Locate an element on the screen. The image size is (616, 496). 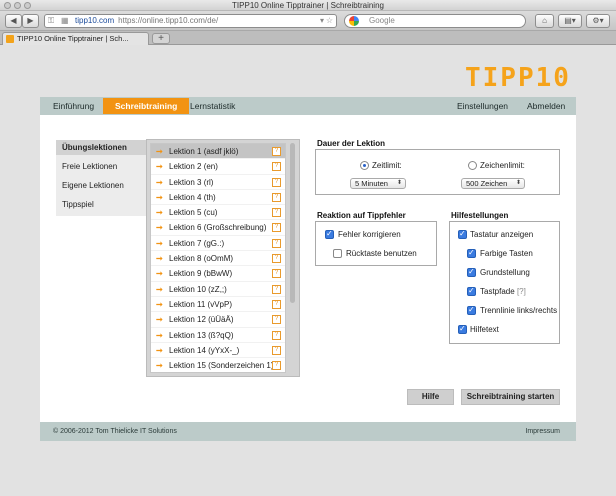
nav-lernstatistik: Lernstatistik is located at coordinates (212, 106).